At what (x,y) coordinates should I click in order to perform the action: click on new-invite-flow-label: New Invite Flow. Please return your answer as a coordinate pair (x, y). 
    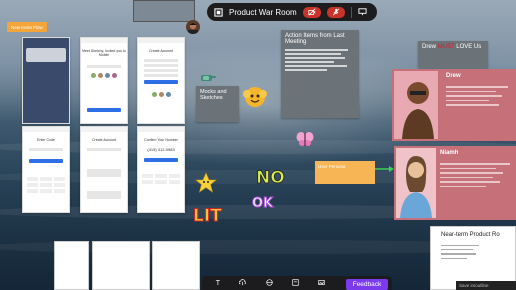
    Looking at the image, I should click on (27, 27).